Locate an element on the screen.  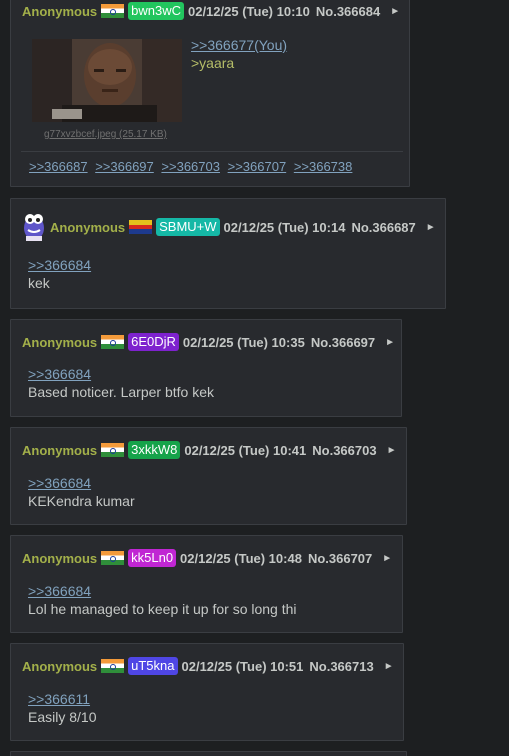
post-body: >>366611 Easily 8/10 is located at coordinates (62, 708).